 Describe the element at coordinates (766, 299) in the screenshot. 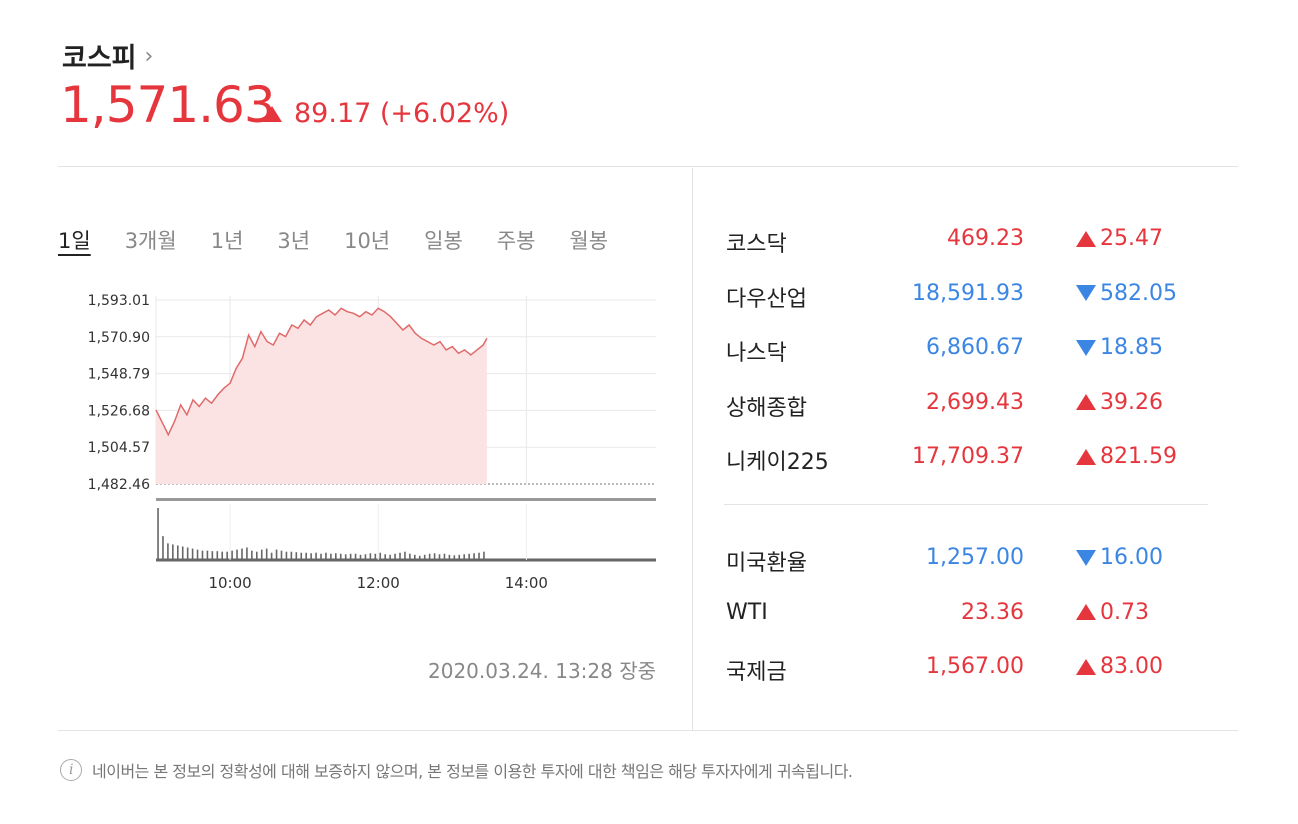

I see `market-name: 다우산업` at that location.